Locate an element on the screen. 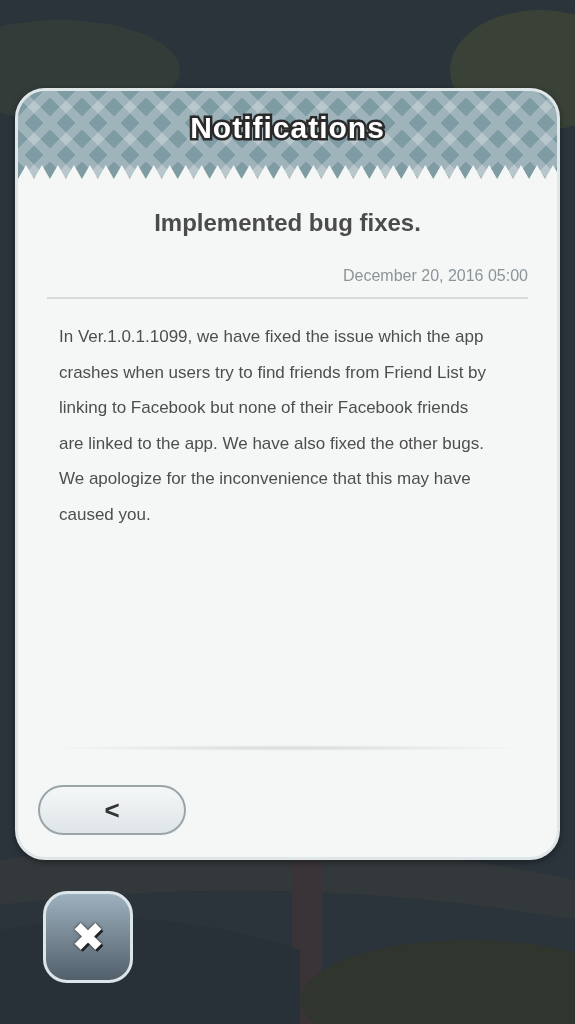  notice-paragraph: In Ver.1.0.1.1099, we have fixed the issue which the app crashes when users try to find friends from Friend List by linking to Facebook but none of their Facebook friends are linked to the app. We have also fixed the other bugs. is located at coordinates (273, 390).